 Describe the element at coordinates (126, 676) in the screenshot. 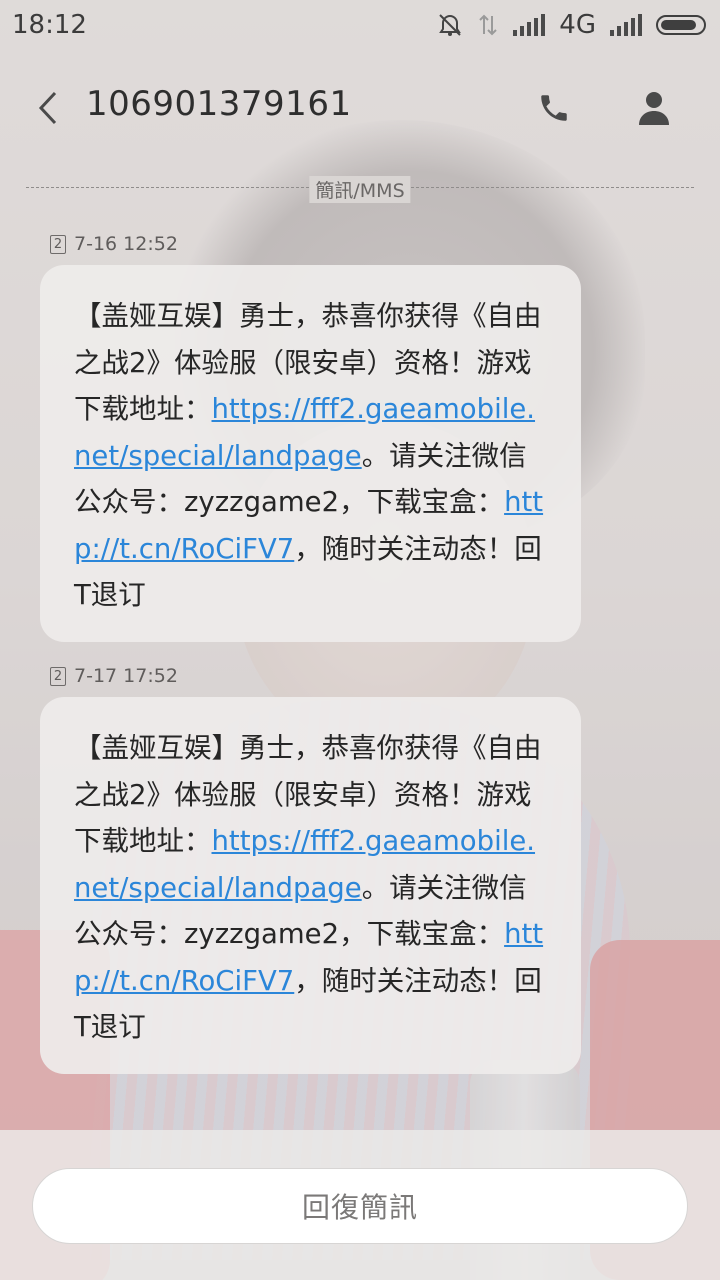

I see `message-time: 7-17 17:52` at that location.